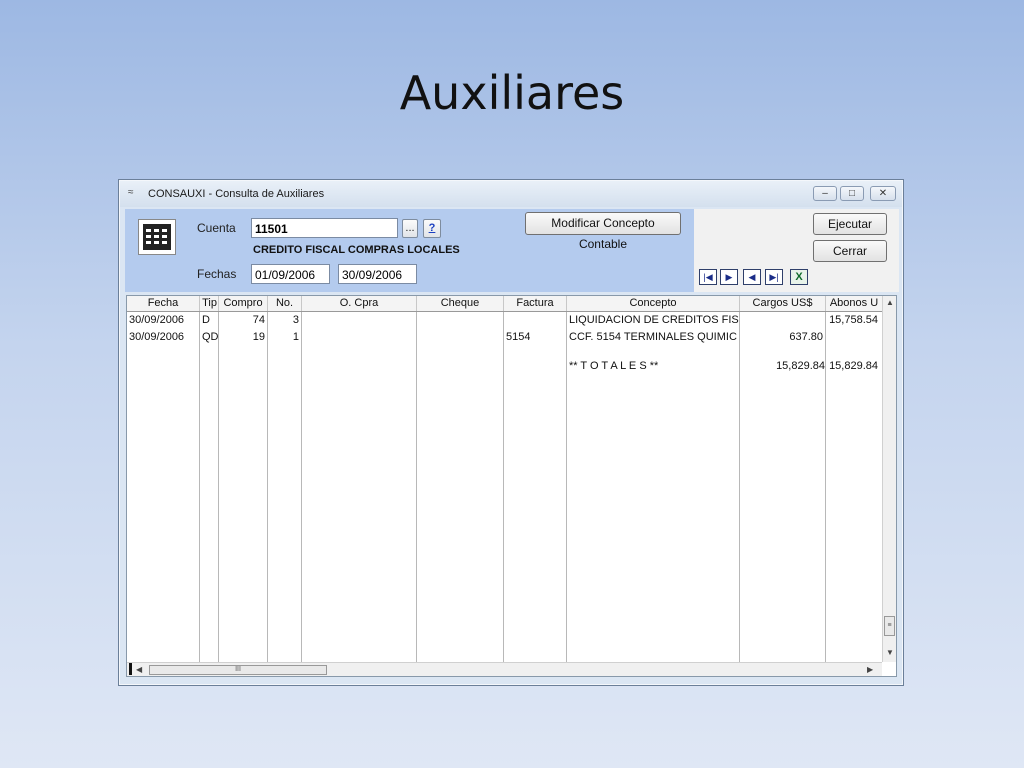 This screenshot has height=768, width=1024. What do you see at coordinates (799, 277) in the screenshot?
I see `excel-export-icon: X` at bounding box center [799, 277].